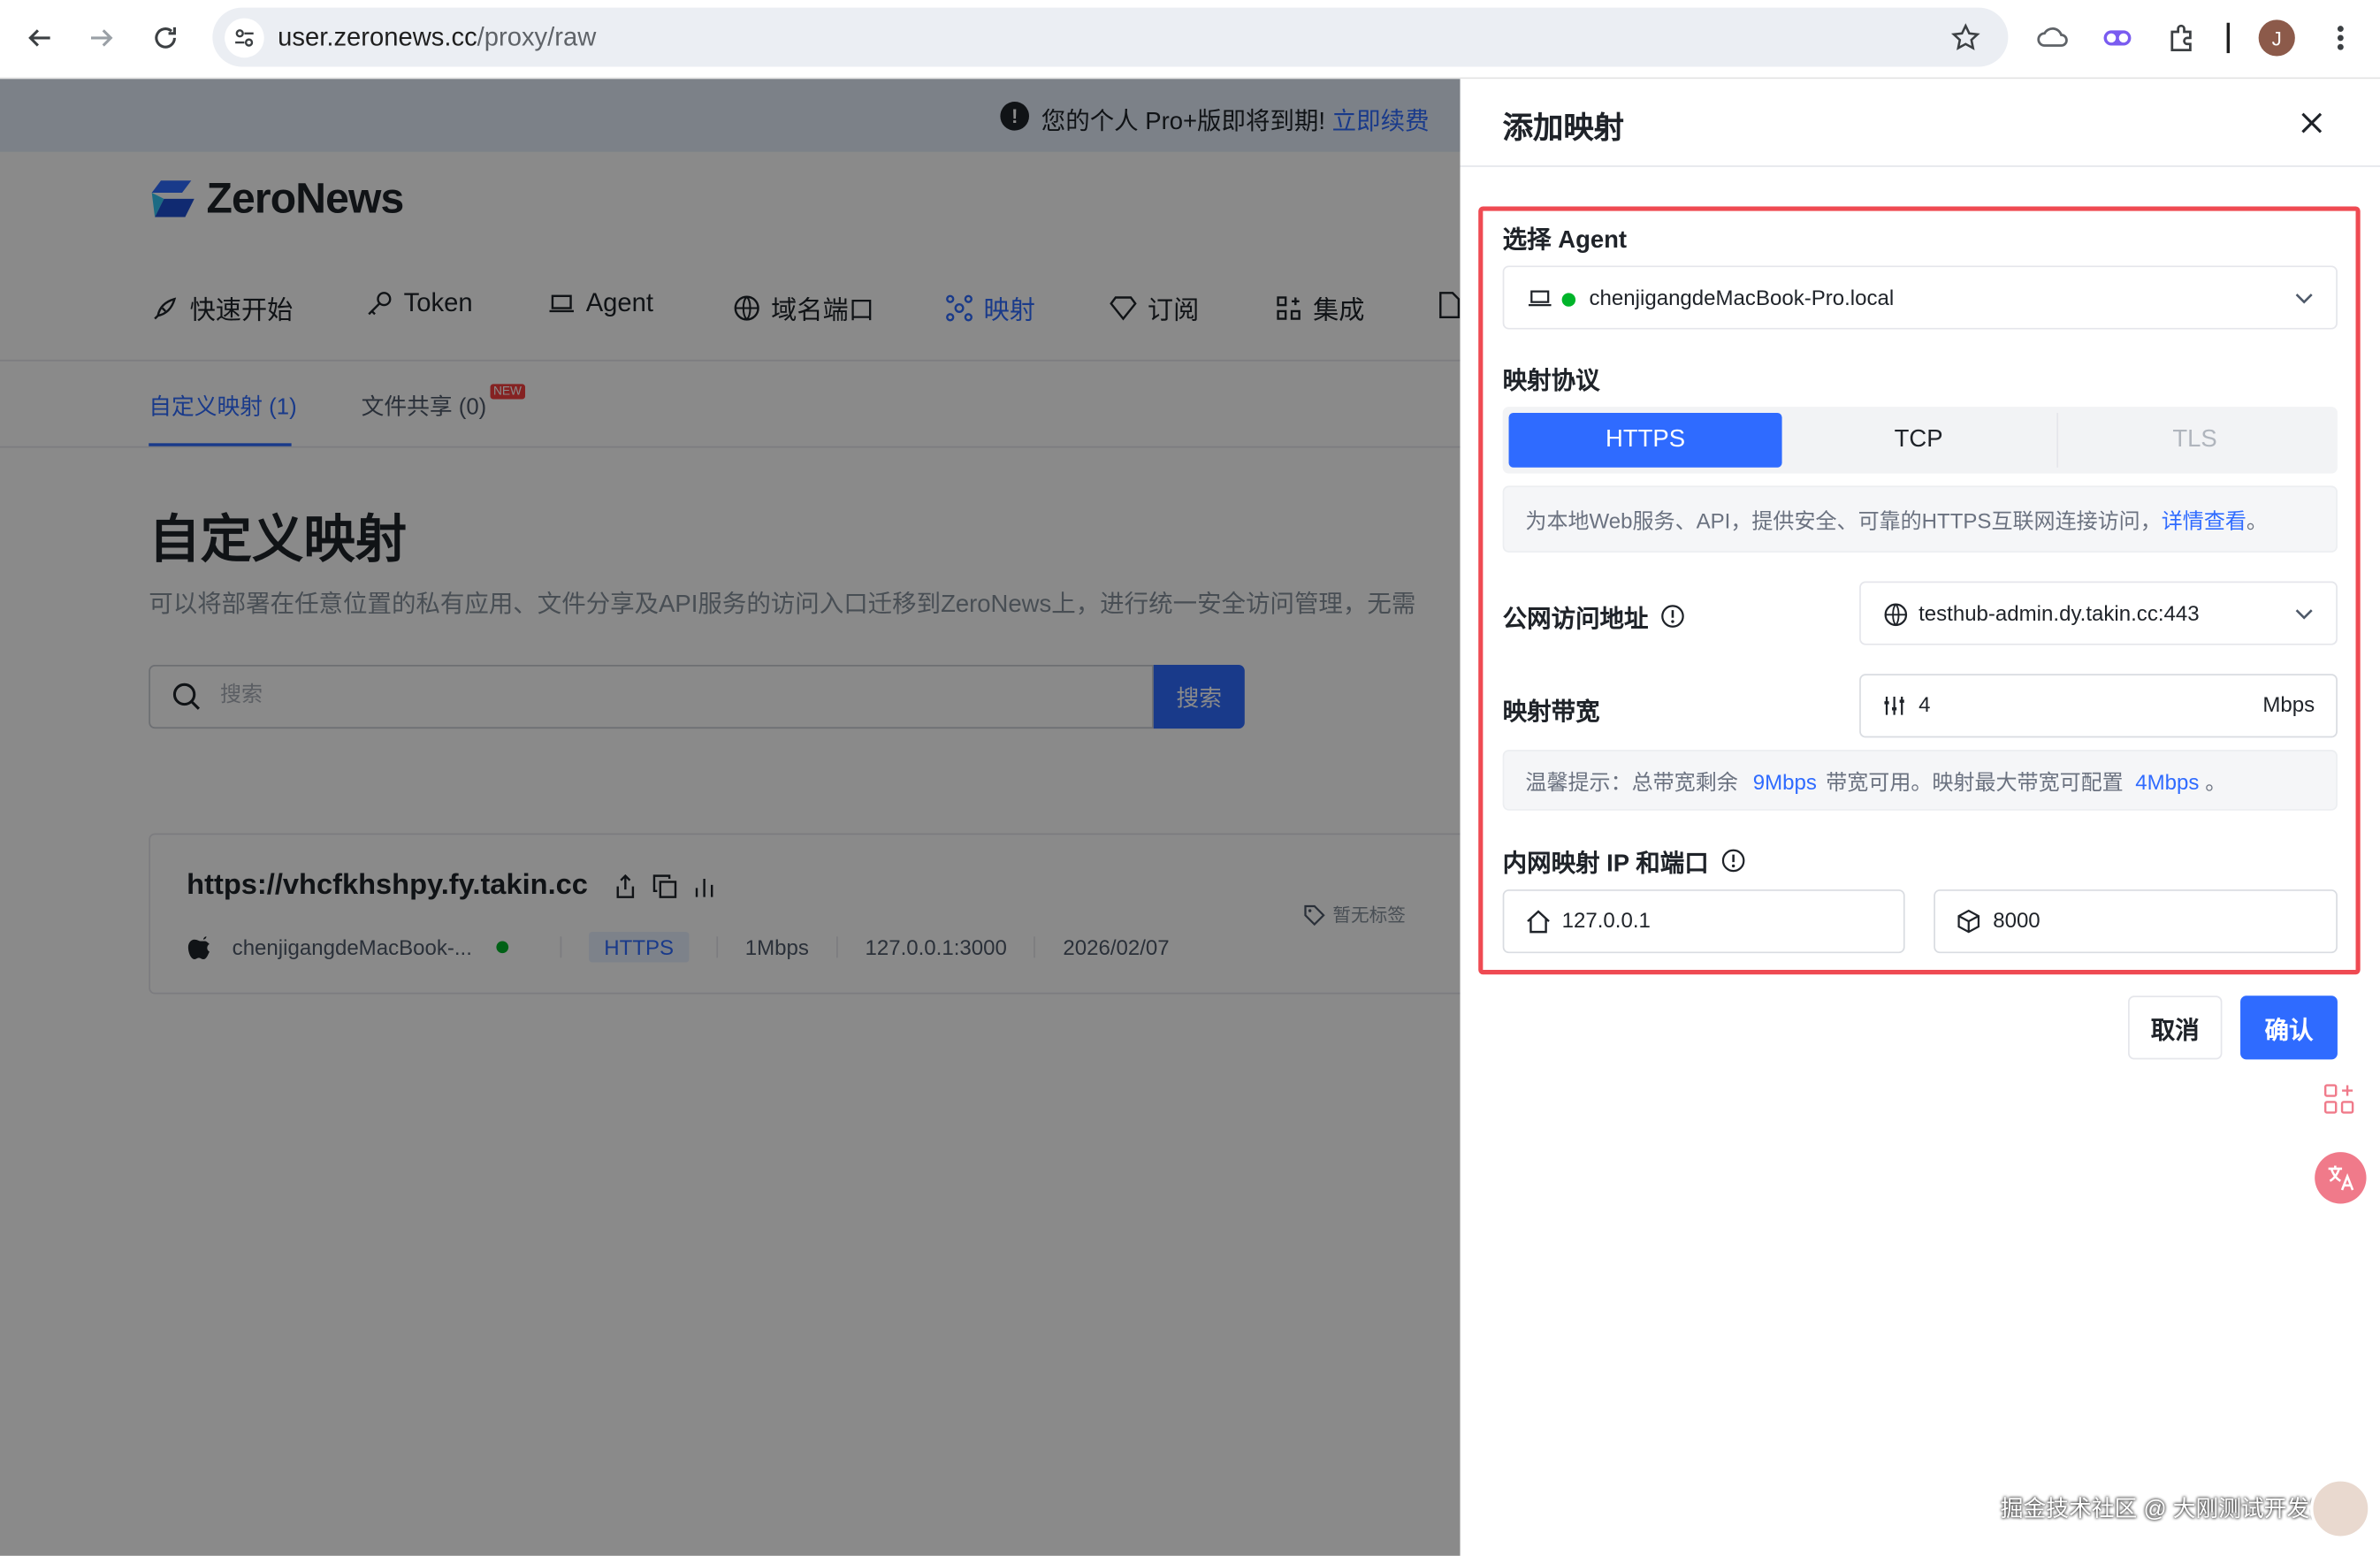 This screenshot has width=2380, height=1556. I want to click on tip-prefix: 温馨提示：总带宽剩余, so click(1631, 781).